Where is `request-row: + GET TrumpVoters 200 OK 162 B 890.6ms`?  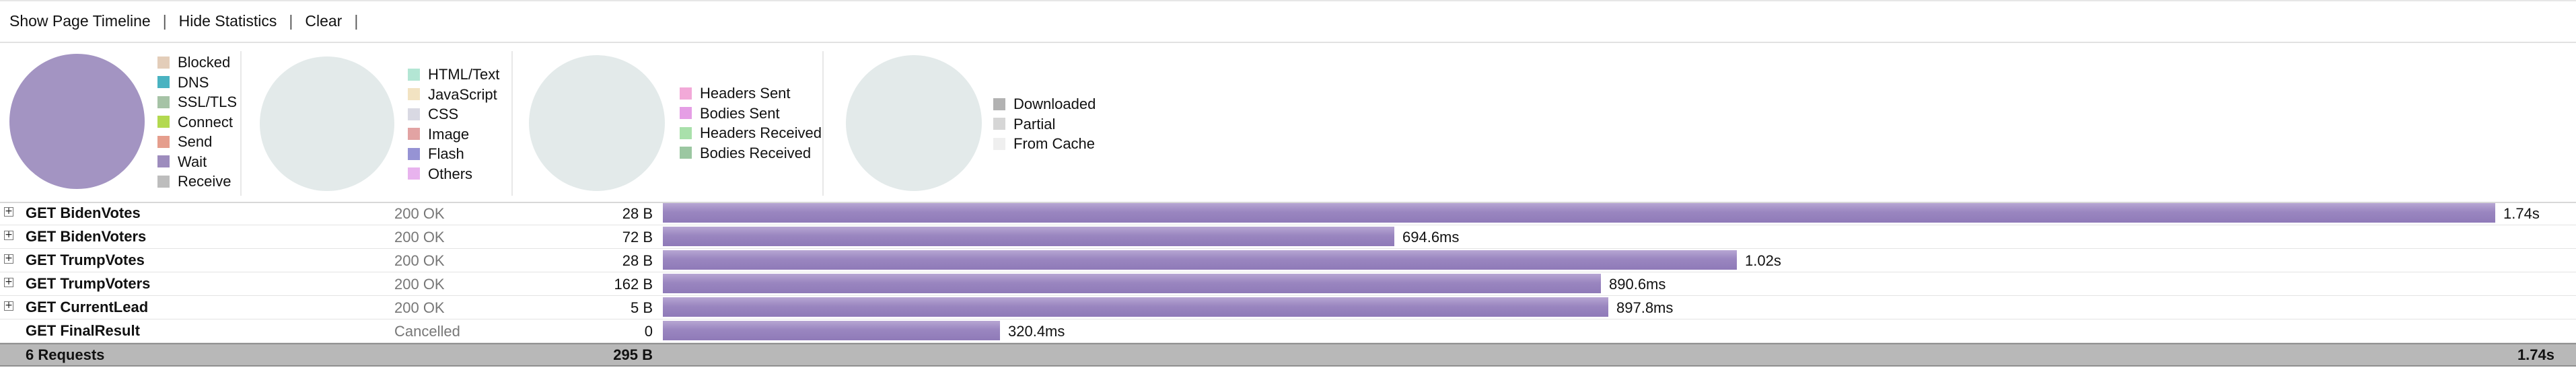
request-row: + GET TrumpVoters 200 OK 162 B 890.6ms is located at coordinates (1288, 284).